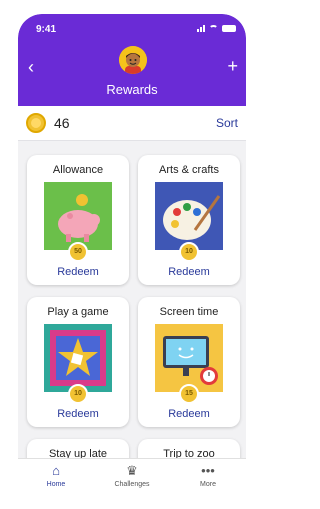 The image size is (320, 509). Describe the element at coordinates (232, 66) in the screenshot. I see `add-reward-button: +` at that location.